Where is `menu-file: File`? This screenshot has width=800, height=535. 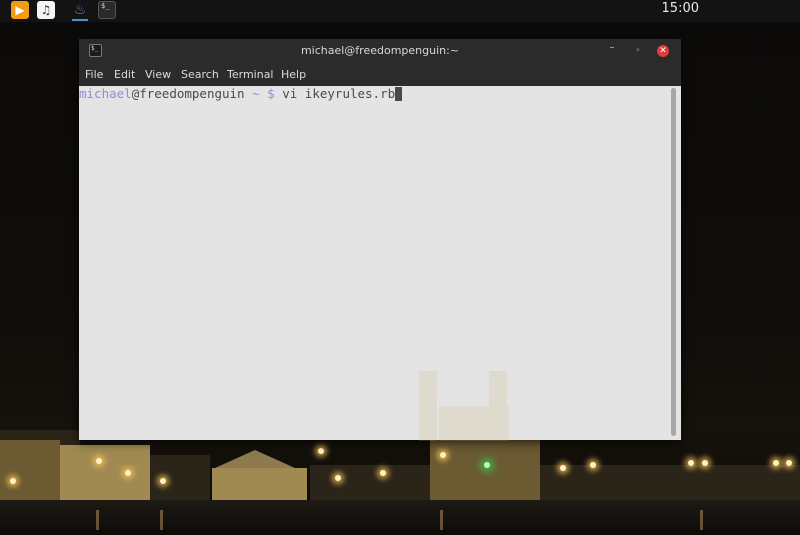 menu-file: File is located at coordinates (94, 74).